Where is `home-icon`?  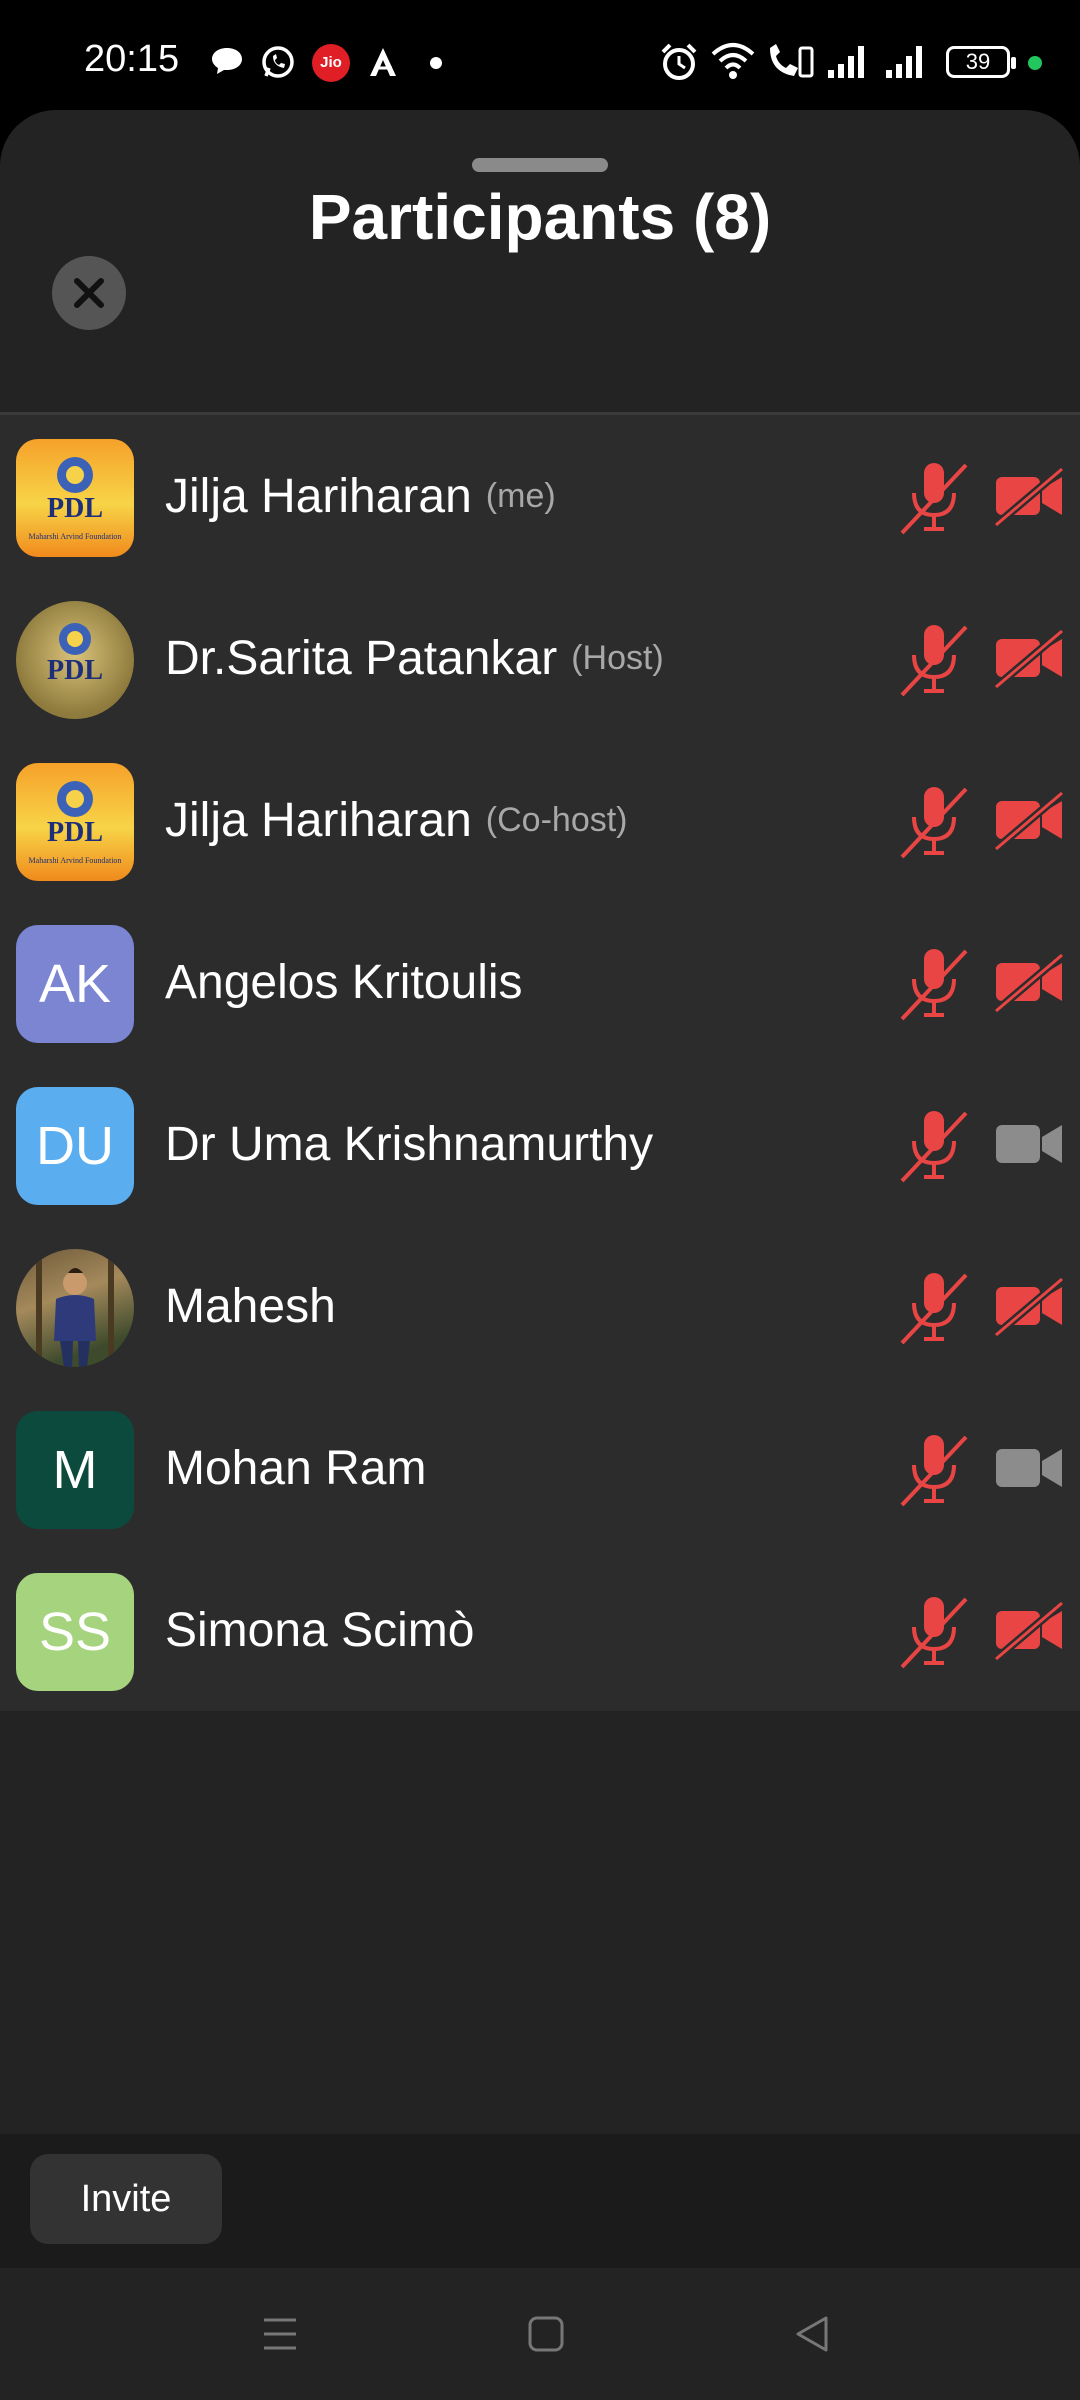 home-icon is located at coordinates (546, 2334).